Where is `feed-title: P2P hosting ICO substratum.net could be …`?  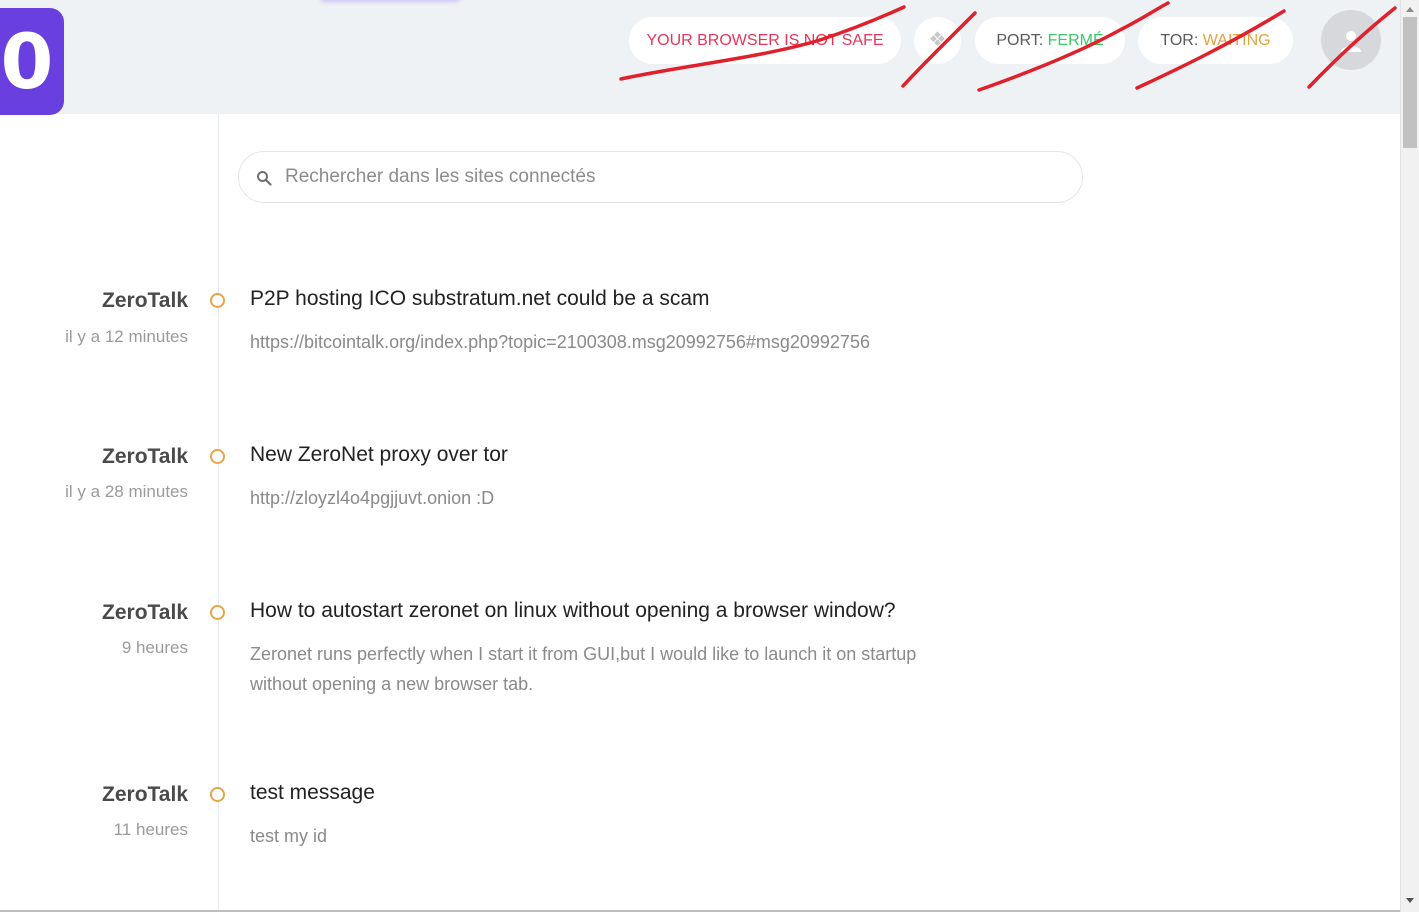 feed-title: P2P hosting ICO substratum.net could be … is located at coordinates (480, 299).